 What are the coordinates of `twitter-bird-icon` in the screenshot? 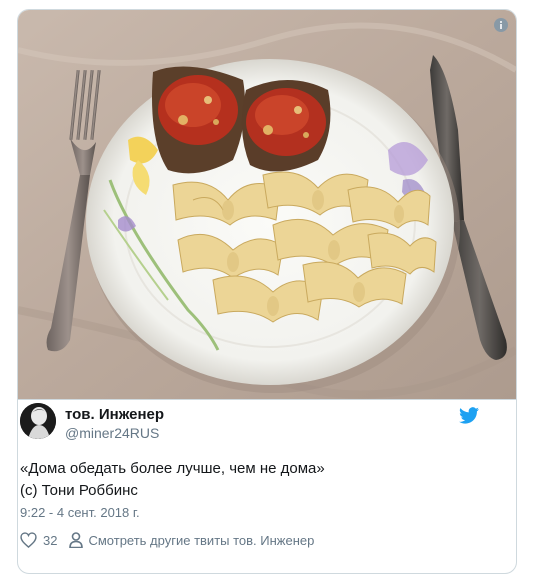 It's located at (469, 415).